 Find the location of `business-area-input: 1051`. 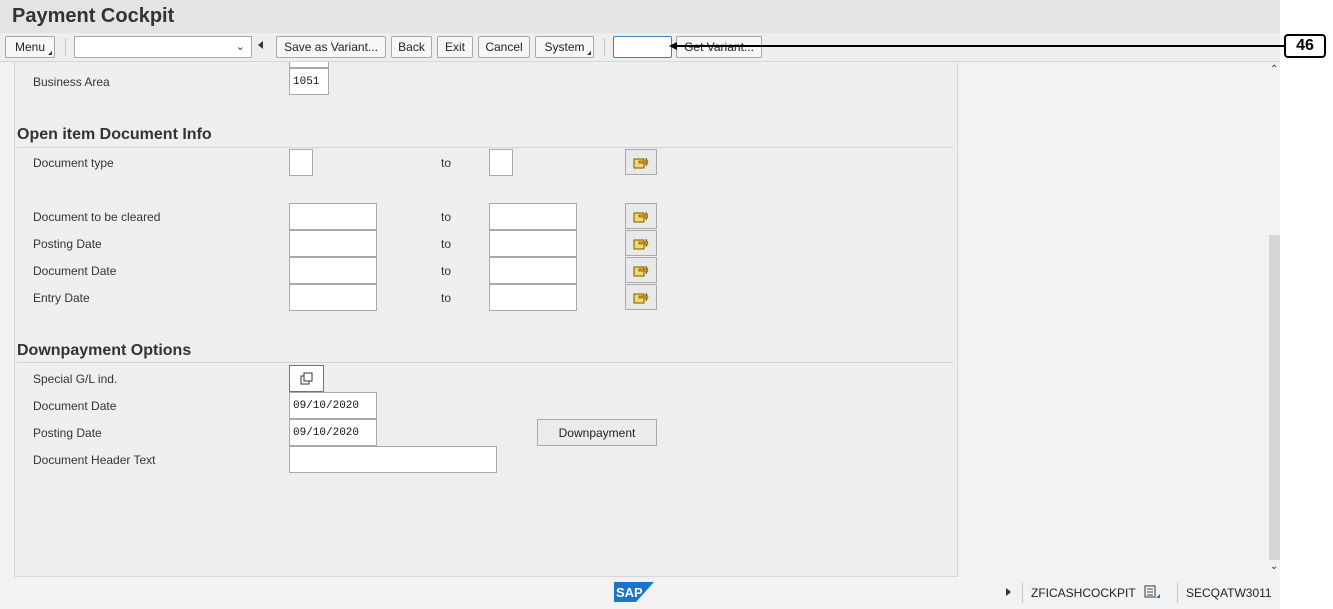

business-area-input: 1051 is located at coordinates (309, 81).